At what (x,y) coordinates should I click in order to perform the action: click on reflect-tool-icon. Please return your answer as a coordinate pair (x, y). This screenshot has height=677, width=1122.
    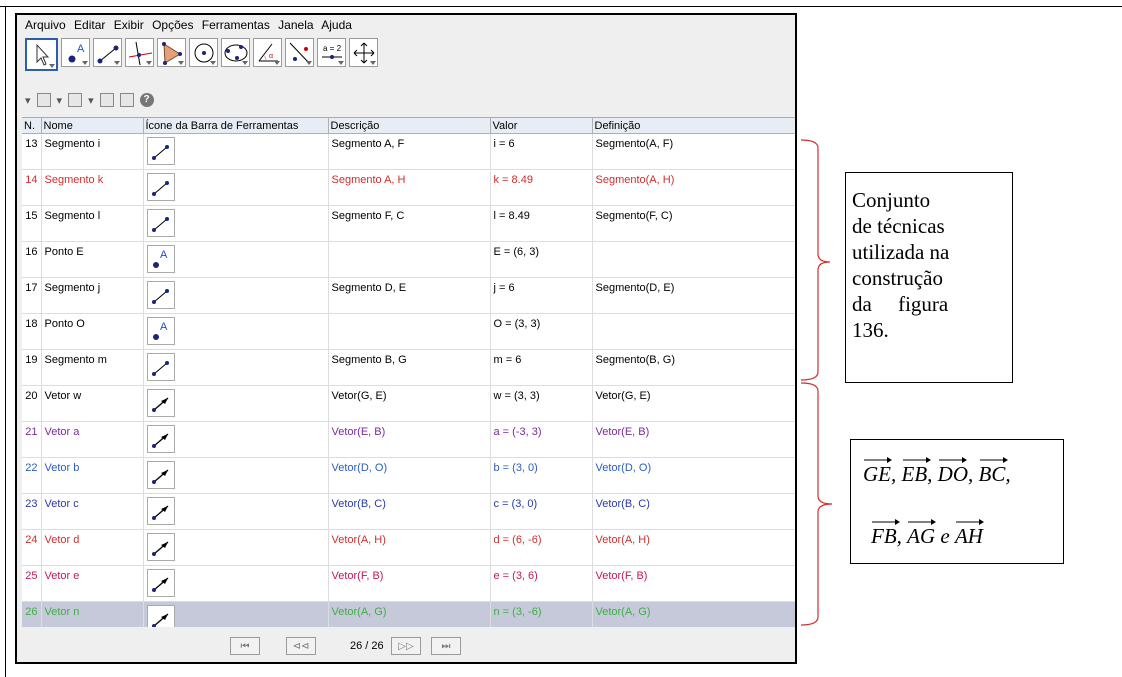
    Looking at the image, I should click on (299, 52).